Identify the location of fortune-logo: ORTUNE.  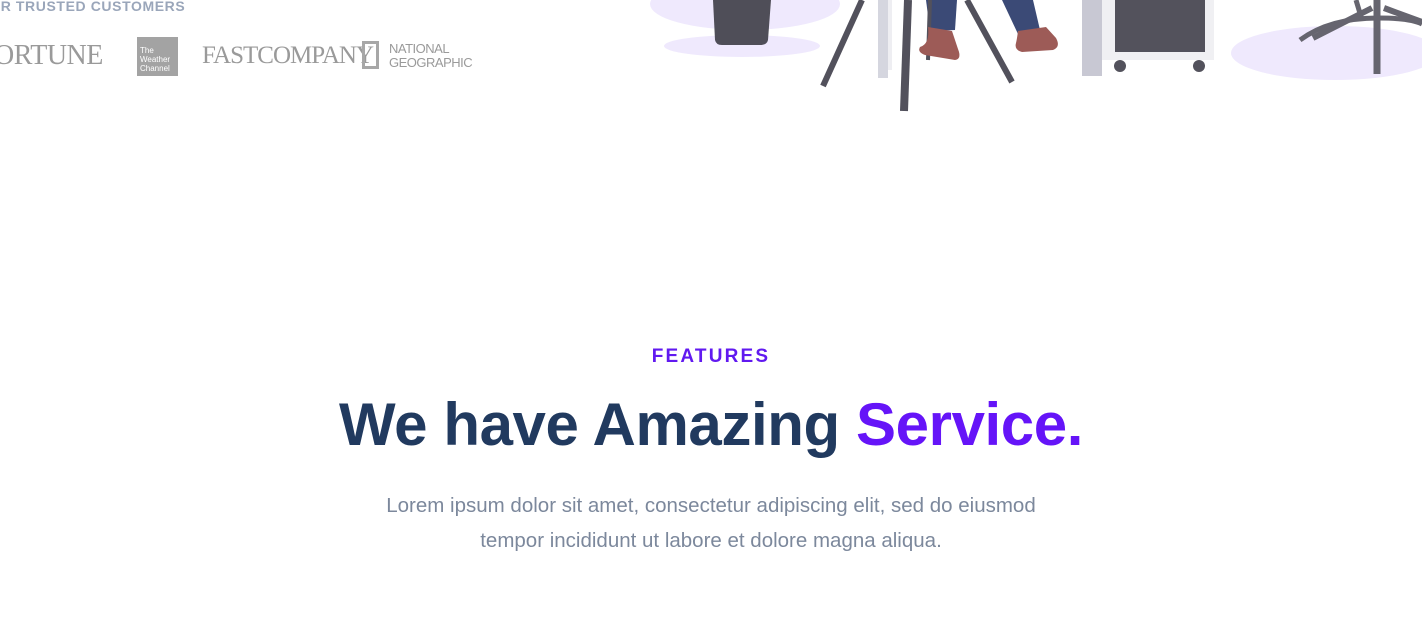
(51, 55).